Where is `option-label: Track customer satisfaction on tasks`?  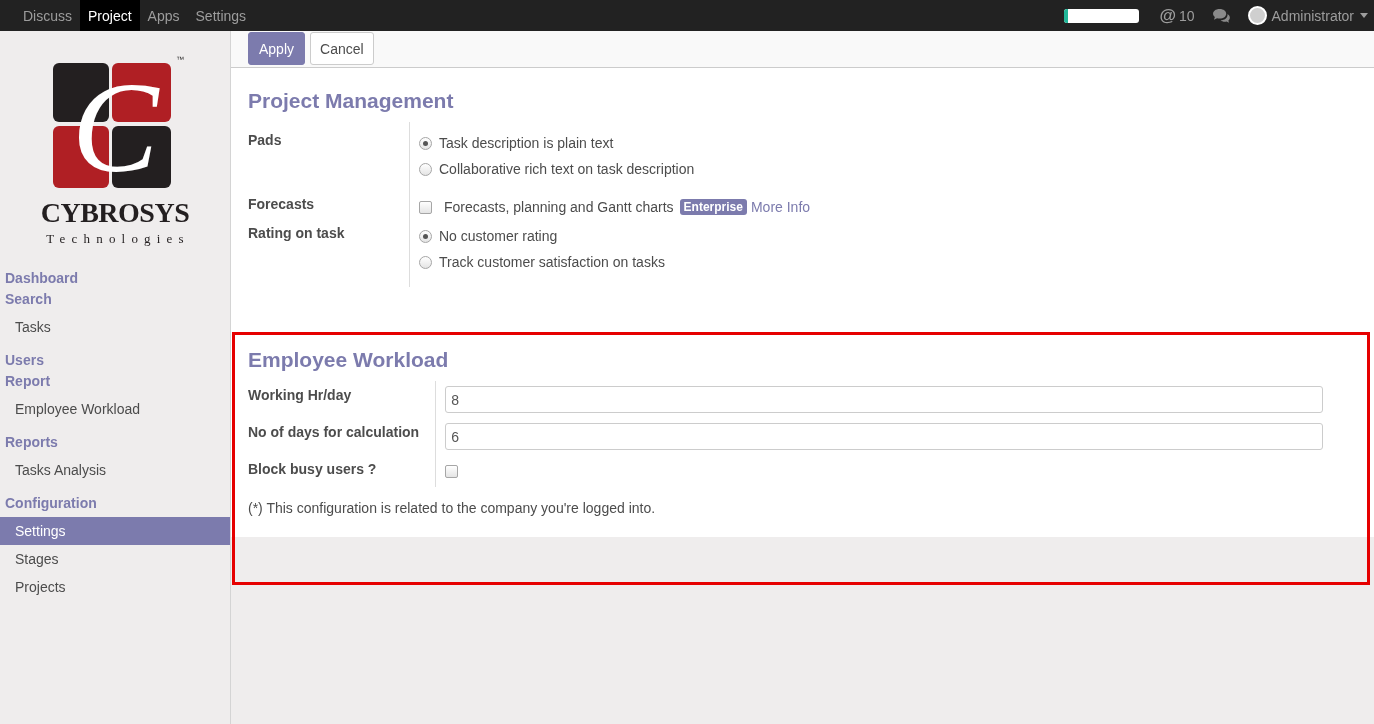
option-label: Track customer satisfaction on tasks is located at coordinates (552, 262).